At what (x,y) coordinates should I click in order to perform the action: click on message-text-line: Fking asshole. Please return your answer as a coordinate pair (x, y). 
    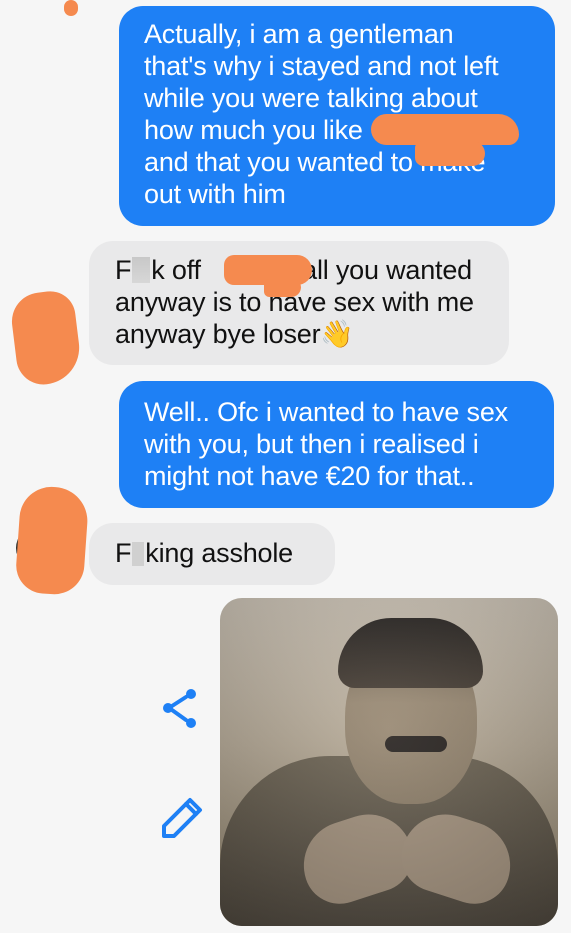
    Looking at the image, I should click on (215, 553).